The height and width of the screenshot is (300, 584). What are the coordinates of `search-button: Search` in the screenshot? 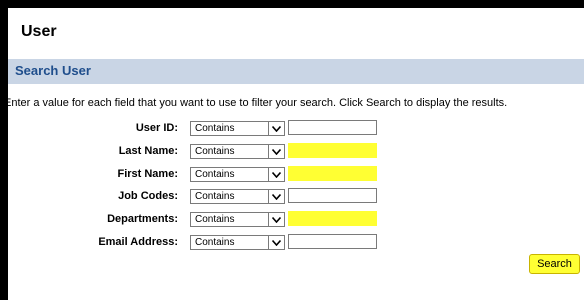 It's located at (554, 264).